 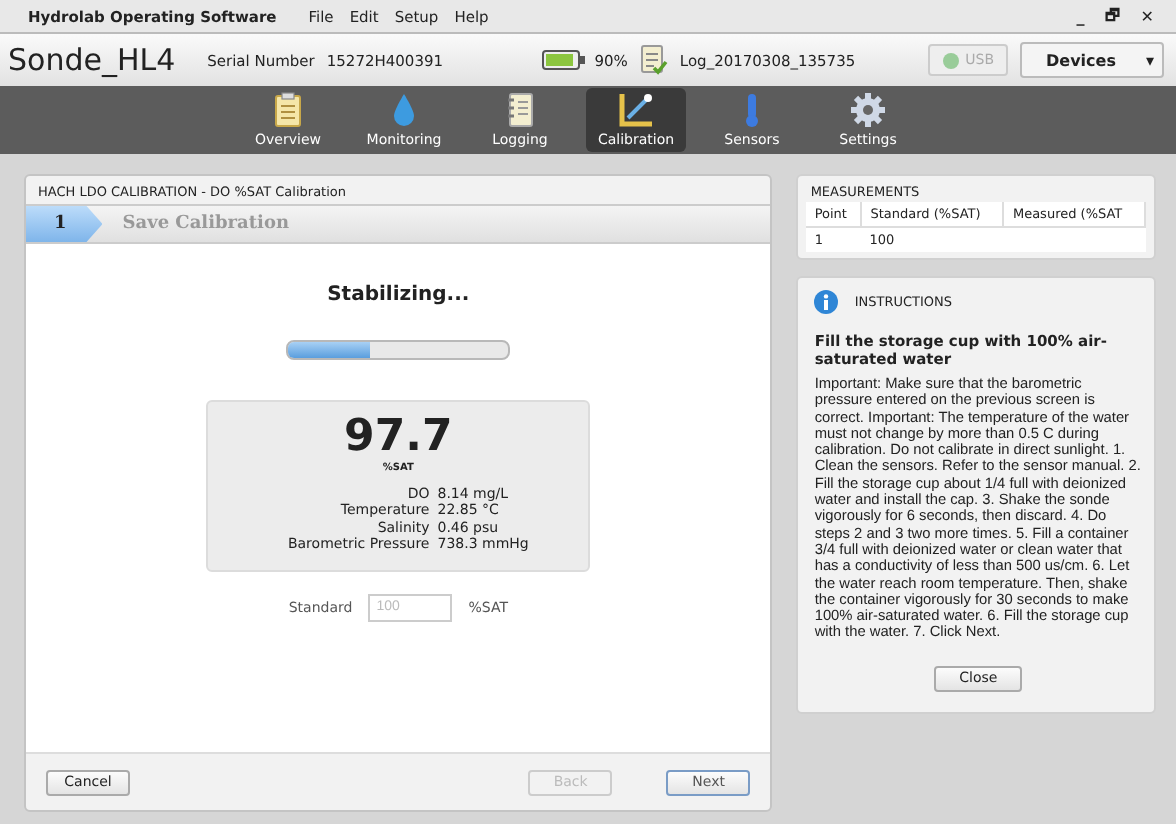 I want to click on thermometer-icon, so click(x=752, y=110).